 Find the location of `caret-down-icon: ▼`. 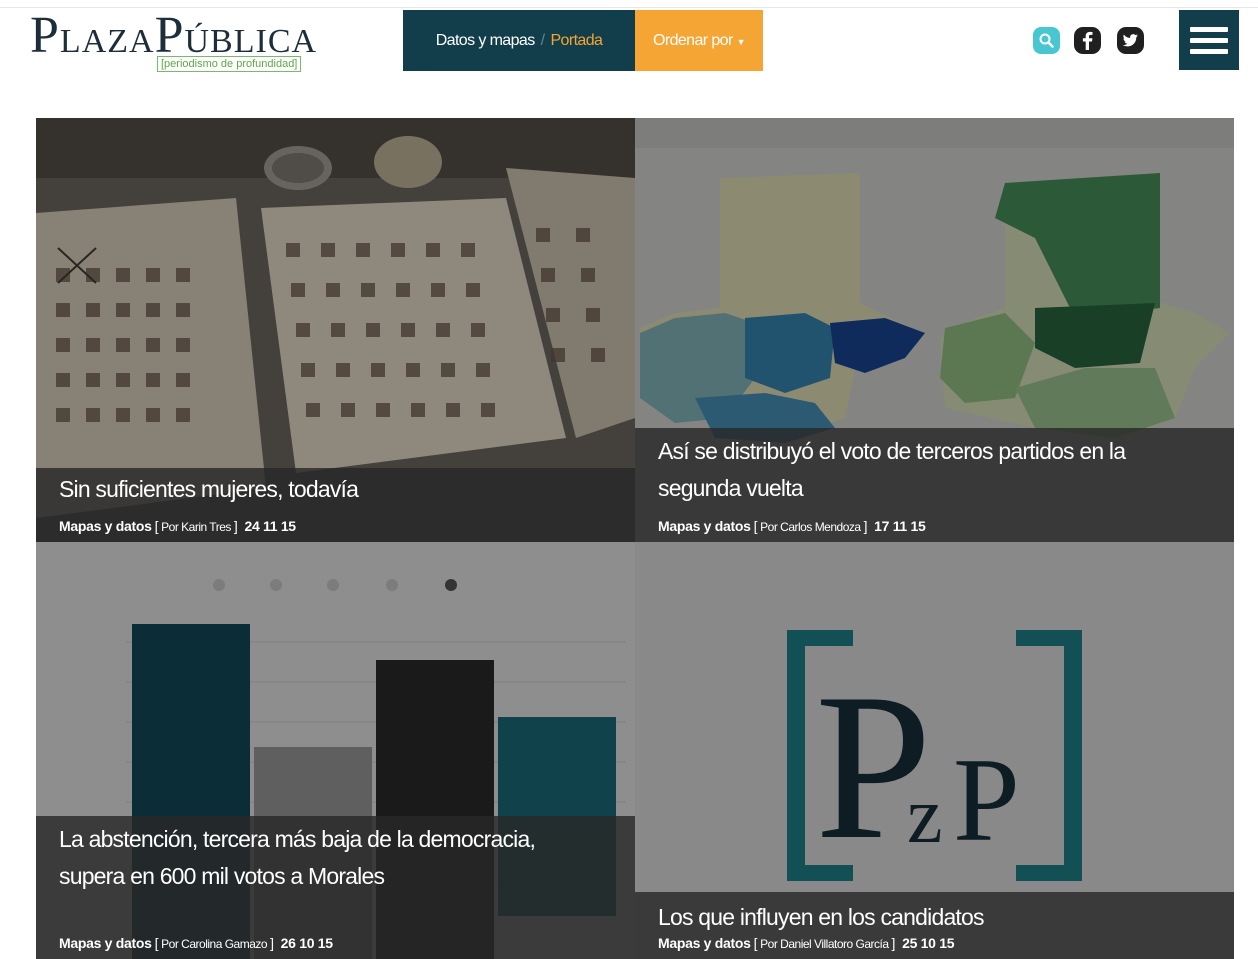

caret-down-icon: ▼ is located at coordinates (741, 41).